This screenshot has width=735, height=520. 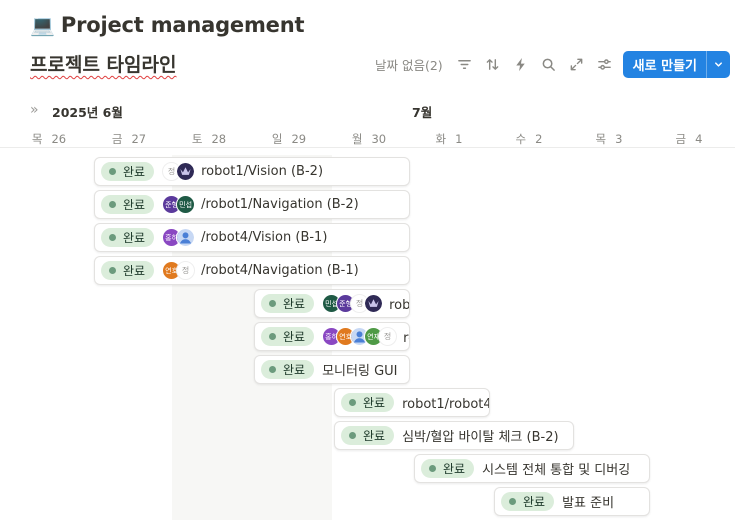 I want to click on task-name: robot1/robot4 2차 통합, so click(x=446, y=404).